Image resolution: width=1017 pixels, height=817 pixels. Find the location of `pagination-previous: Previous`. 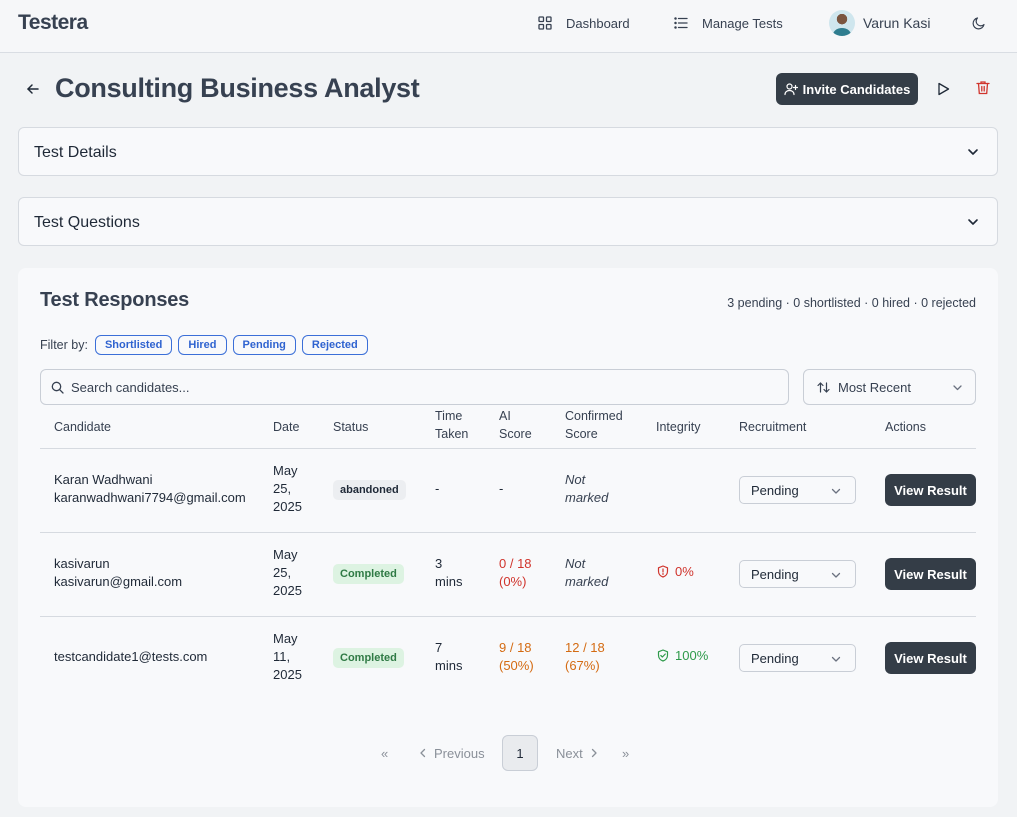

pagination-previous: Previous is located at coordinates (451, 753).